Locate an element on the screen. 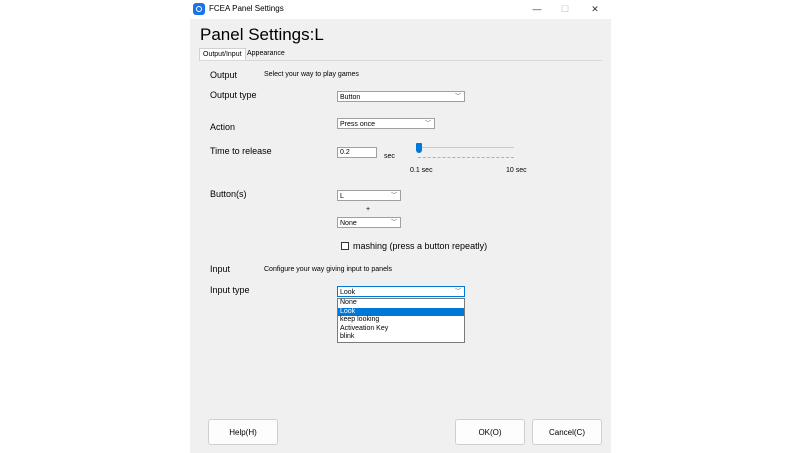  dropdown-option-blink: blink is located at coordinates (401, 337).